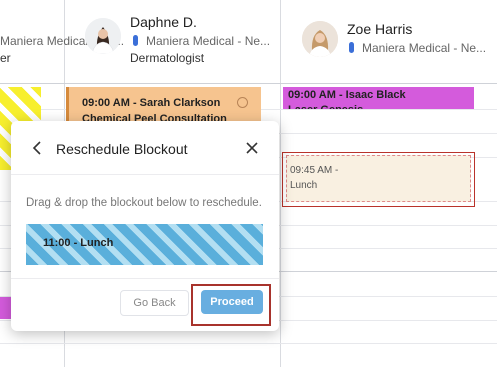 This screenshot has width=497, height=367. I want to click on modal-title: Reschedule Blockout, so click(122, 149).